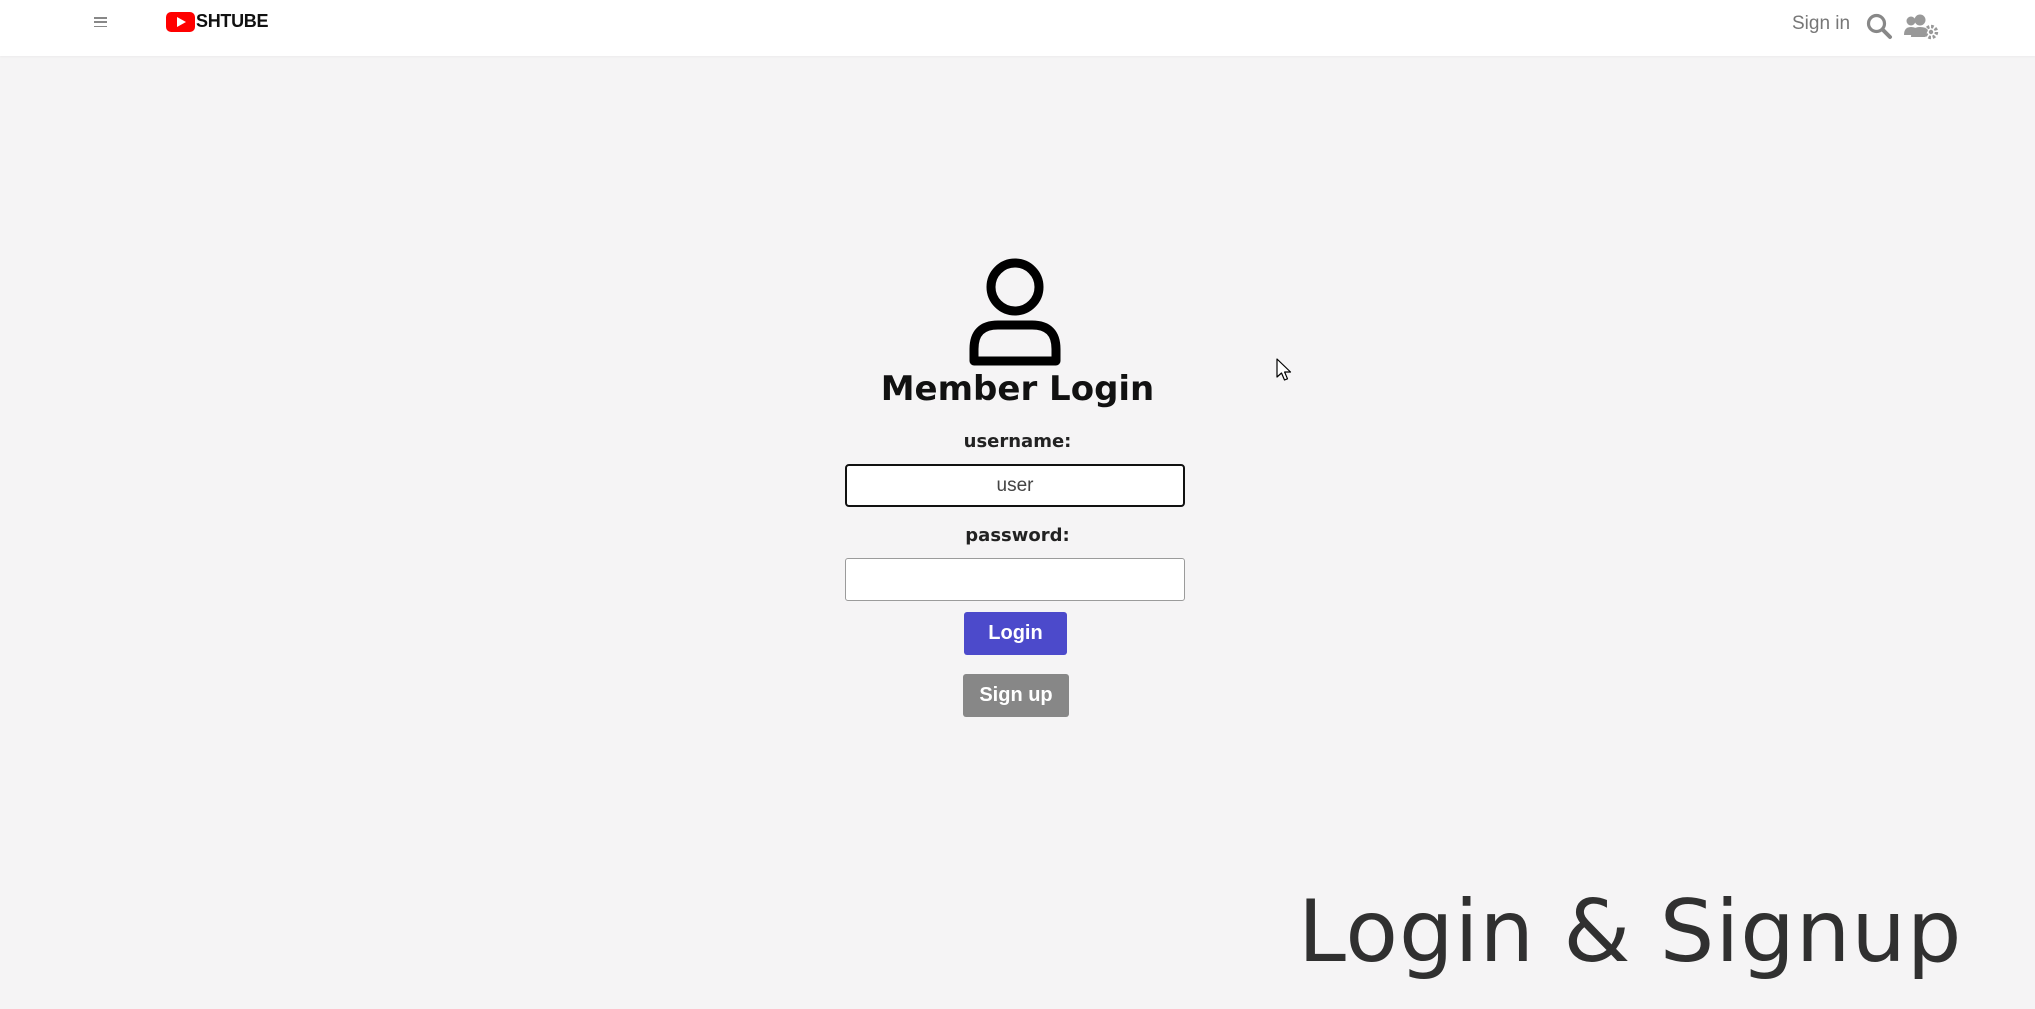 Image resolution: width=2035 pixels, height=1009 pixels. I want to click on sign-up-button: Sign up, so click(1016, 695).